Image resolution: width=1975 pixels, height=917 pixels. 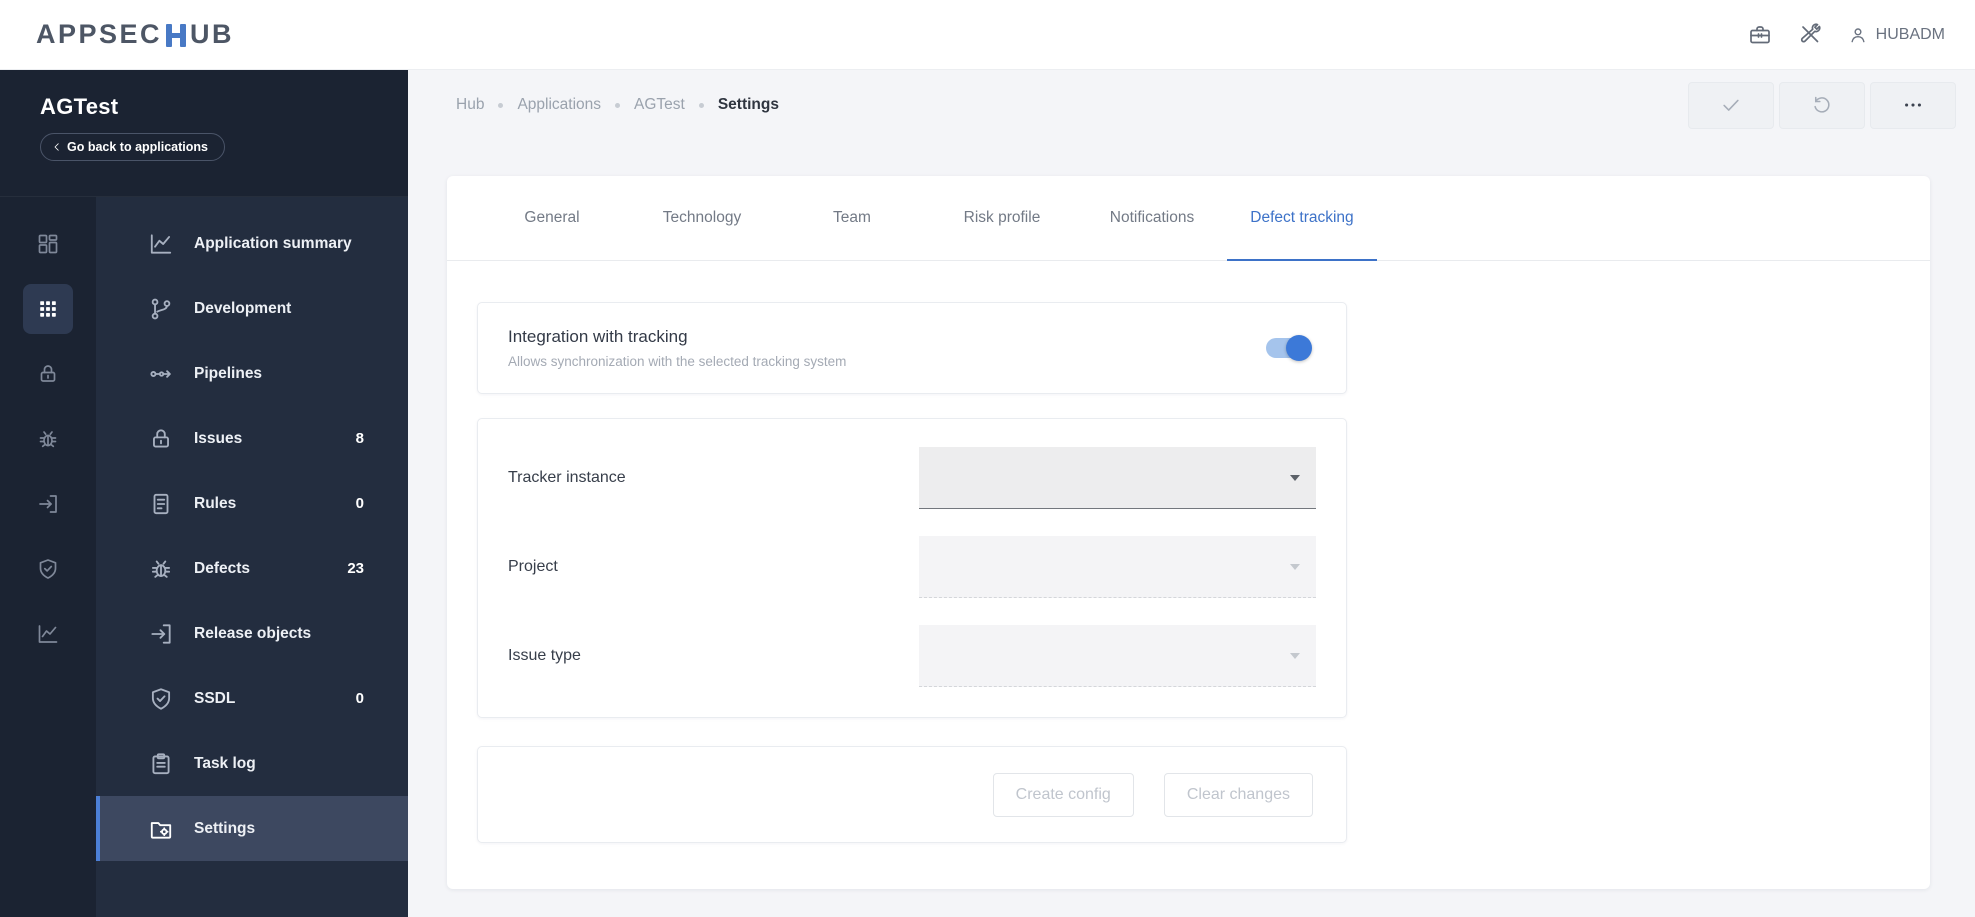 I want to click on rail-dashboard-icon, so click(x=48, y=243).